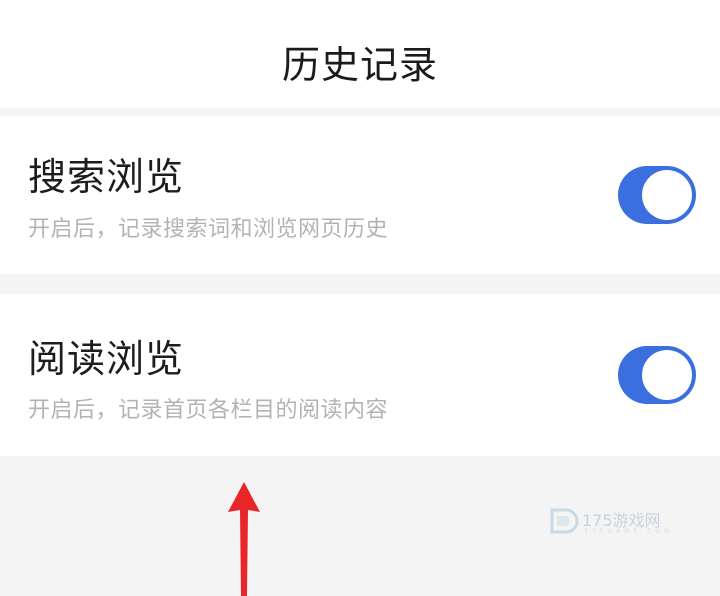  What do you see at coordinates (629, 531) in the screenshot?
I see `watermark-subtext: 175GAME.COM` at bounding box center [629, 531].